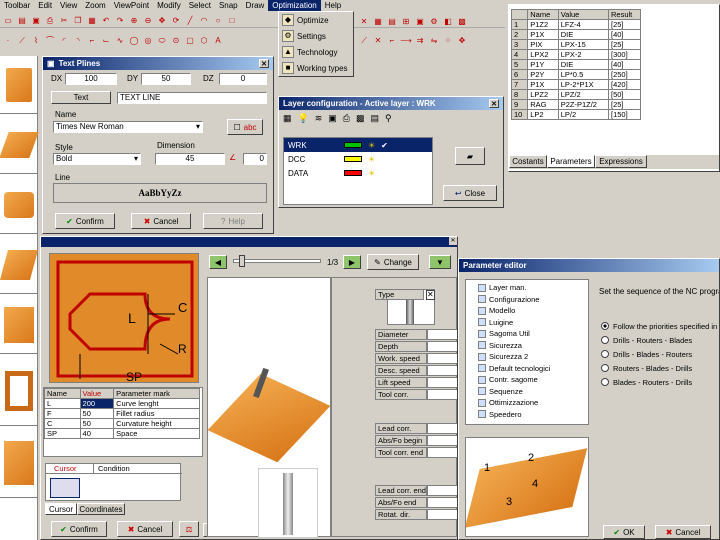 This screenshot has width=720, height=540. What do you see at coordinates (527, 311) in the screenshot?
I see `tree-item: Modello` at bounding box center [527, 311].